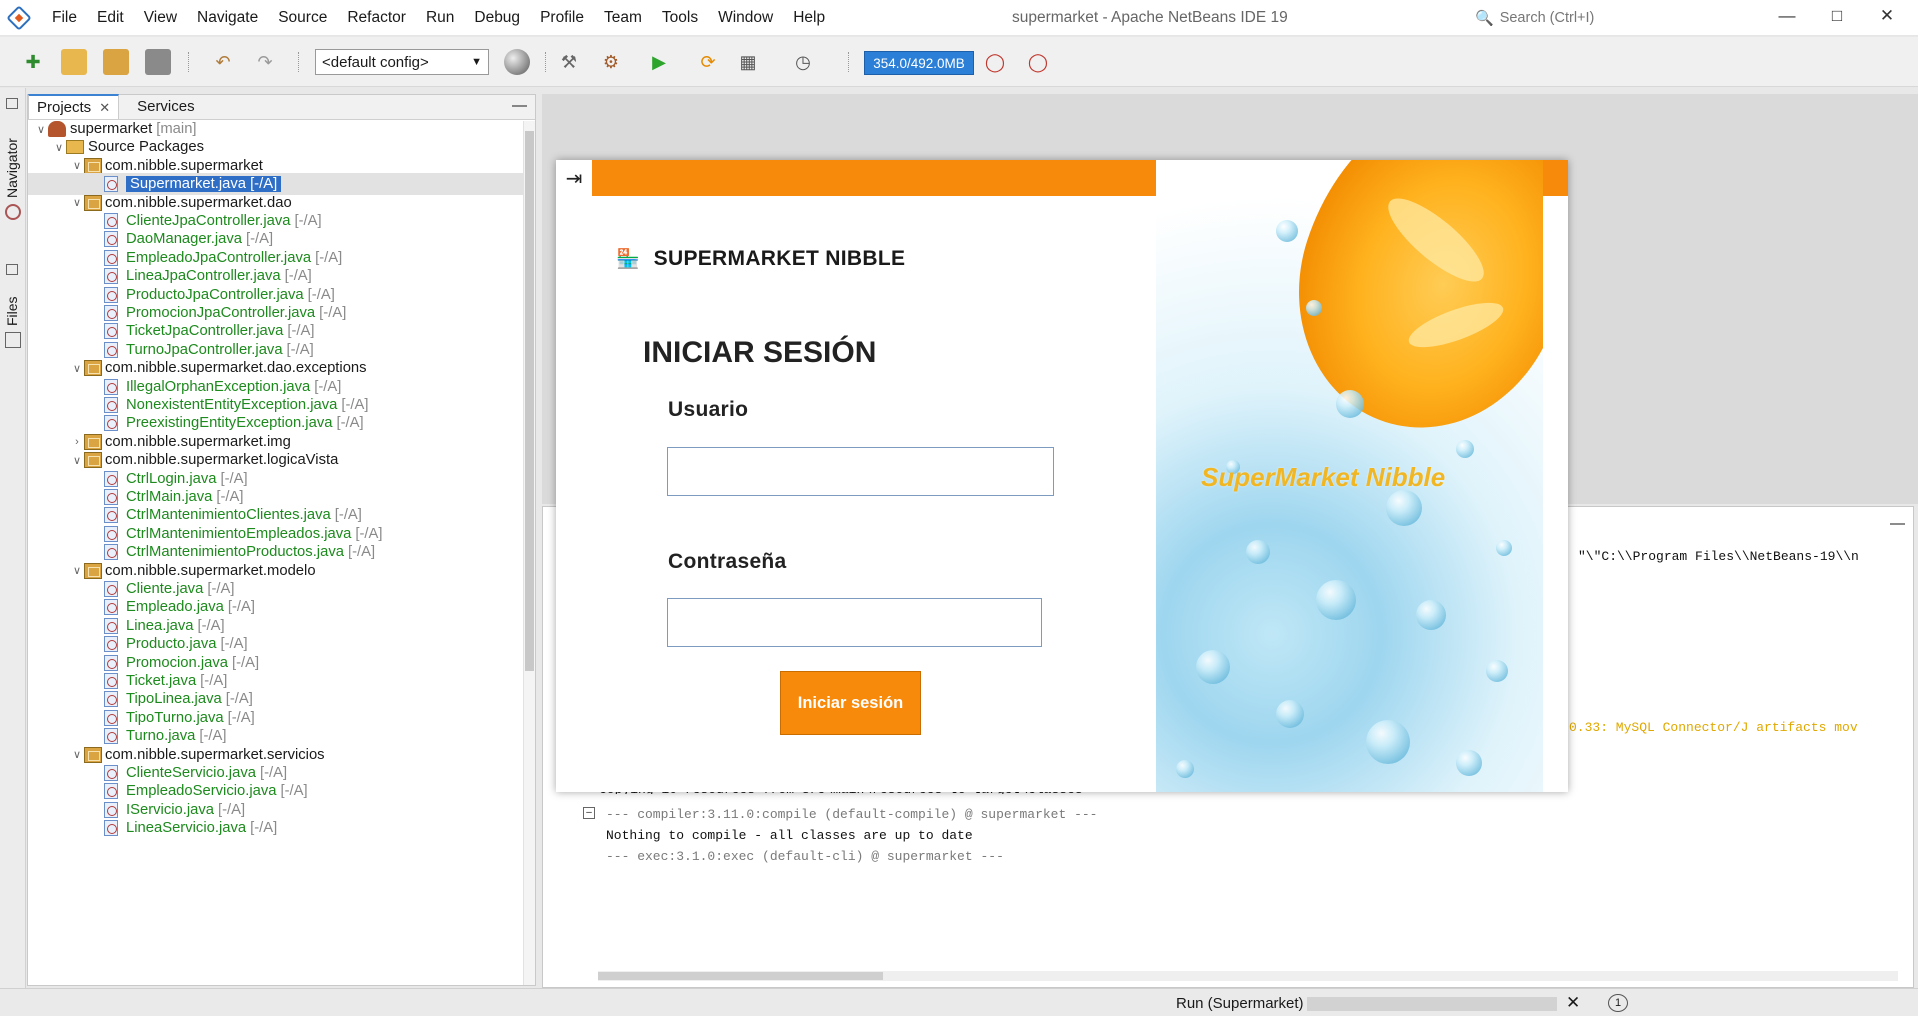 The width and height of the screenshot is (1918, 1016). What do you see at coordinates (809, 18) in the screenshot?
I see `menu-item-help: Help` at bounding box center [809, 18].